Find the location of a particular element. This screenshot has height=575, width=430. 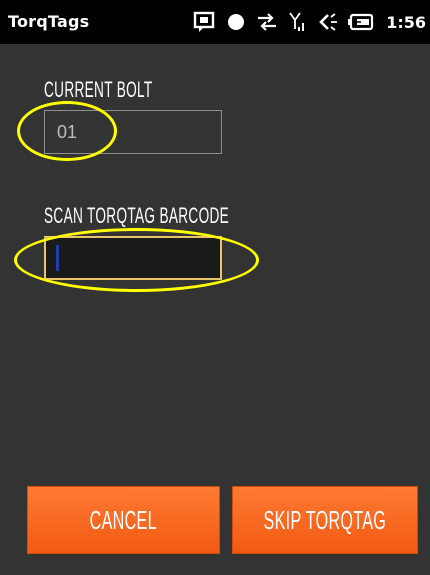

battery-icon is located at coordinates (361, 22).